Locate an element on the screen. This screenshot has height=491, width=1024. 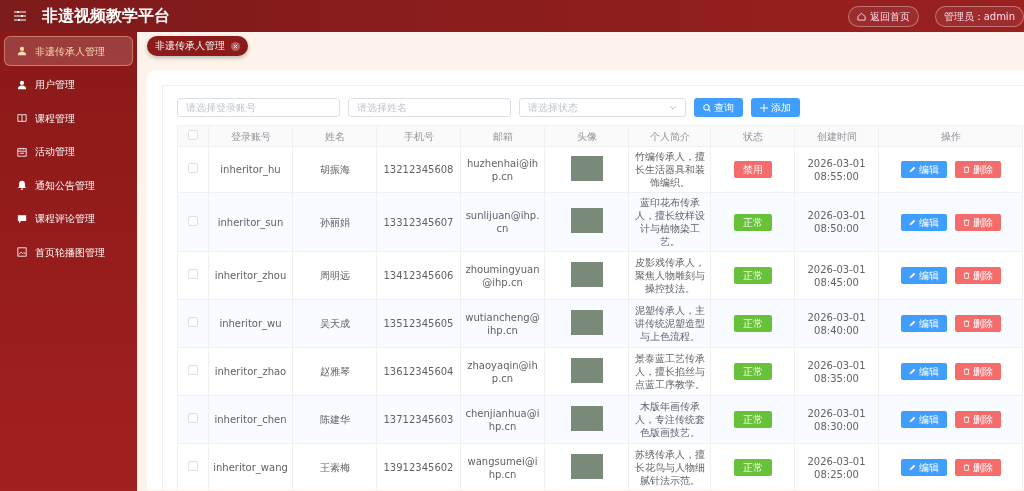
picture-icon is located at coordinates (22, 252).